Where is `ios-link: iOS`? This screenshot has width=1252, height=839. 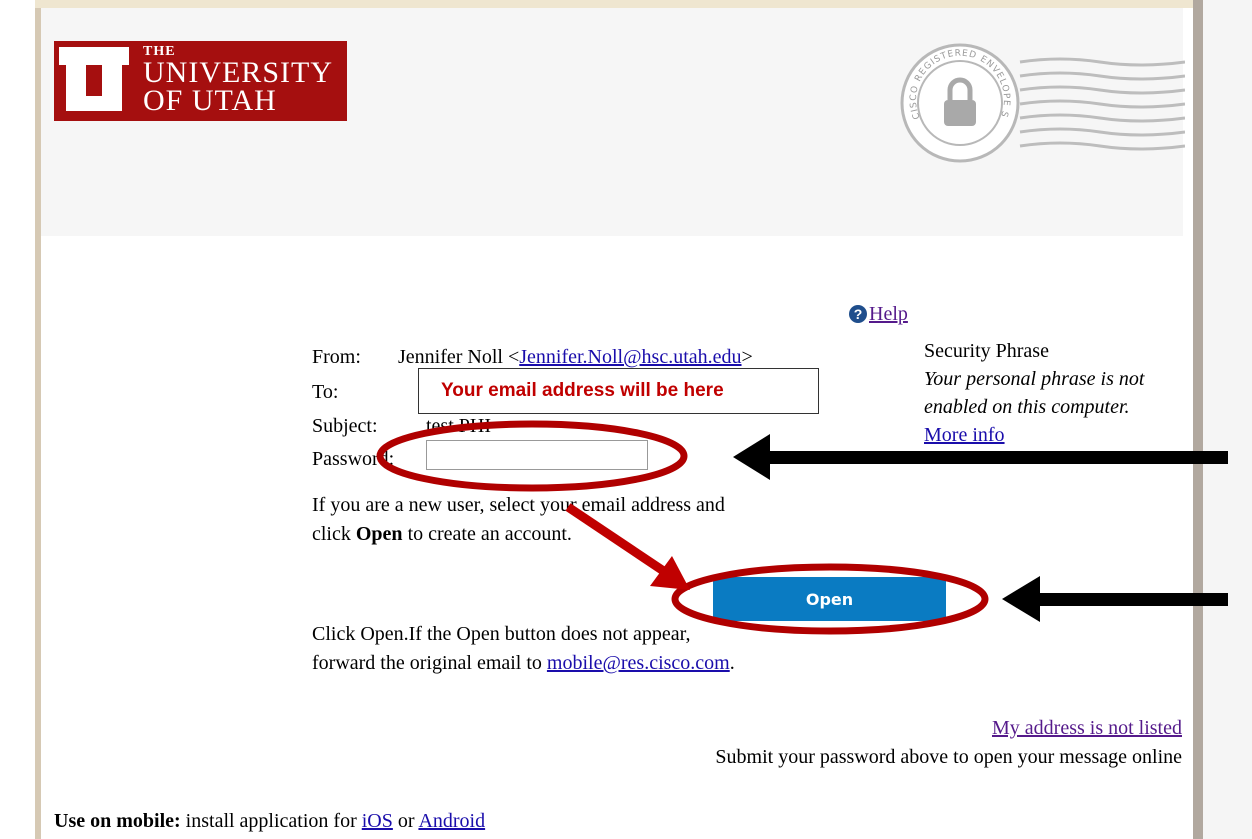
ios-link: iOS is located at coordinates (377, 821).